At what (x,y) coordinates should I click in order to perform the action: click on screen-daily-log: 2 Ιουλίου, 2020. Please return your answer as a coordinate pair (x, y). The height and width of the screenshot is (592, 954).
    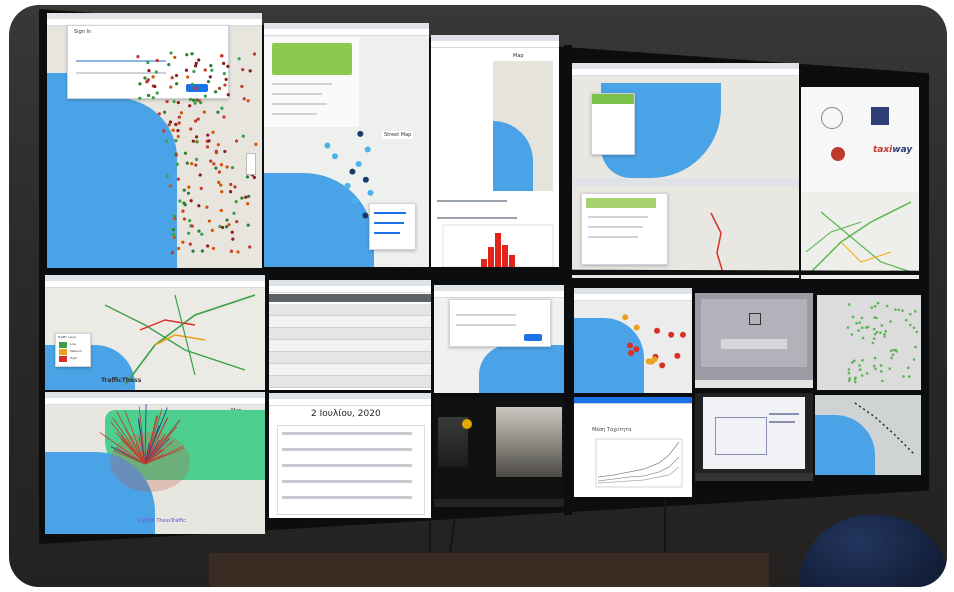
    Looking at the image, I should click on (350, 455).